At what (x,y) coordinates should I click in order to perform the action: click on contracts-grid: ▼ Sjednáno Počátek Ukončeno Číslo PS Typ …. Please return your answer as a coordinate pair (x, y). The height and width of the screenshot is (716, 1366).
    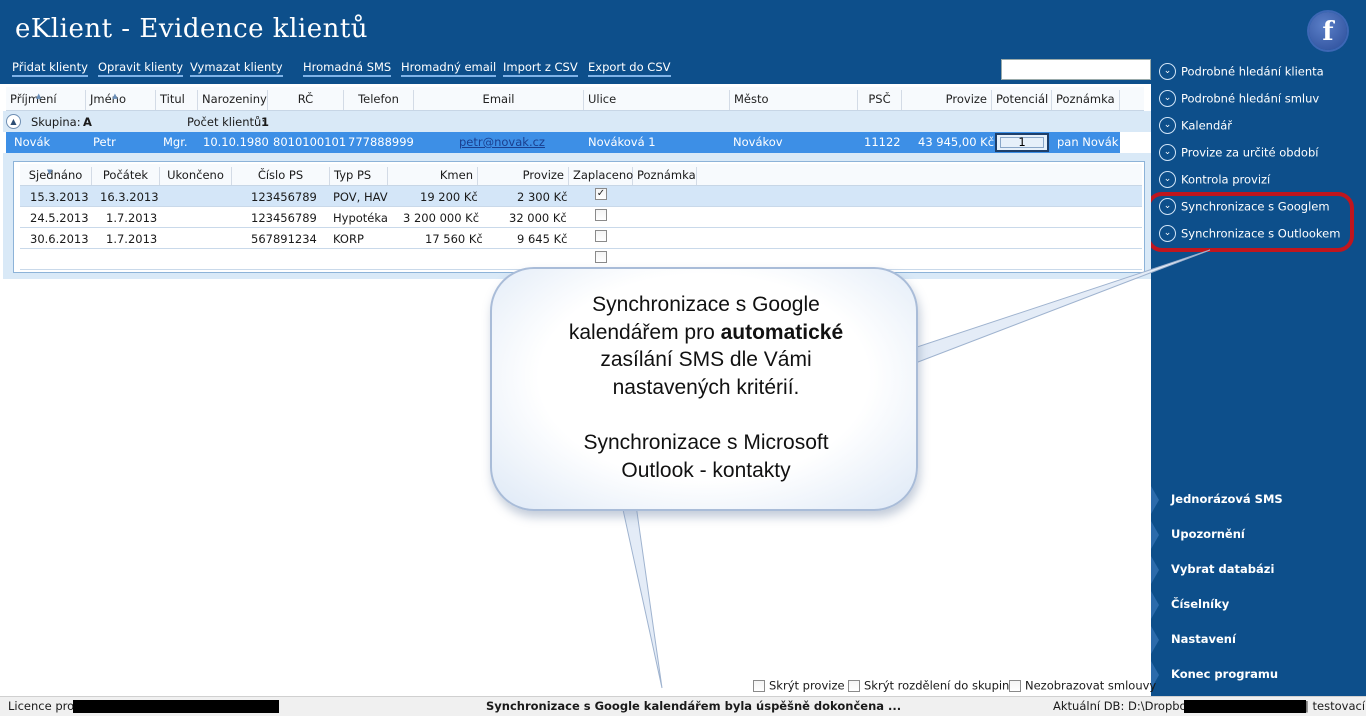
    Looking at the image, I should click on (579, 217).